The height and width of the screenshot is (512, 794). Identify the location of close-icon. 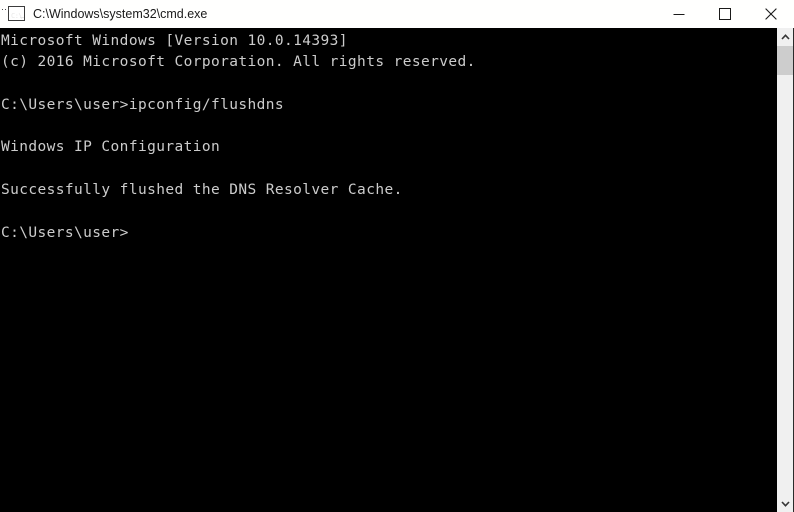
(771, 13).